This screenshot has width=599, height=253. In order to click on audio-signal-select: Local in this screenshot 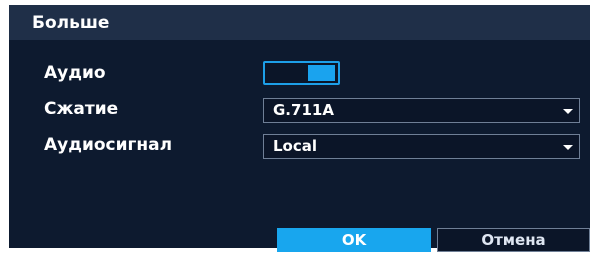, I will do `click(421, 146)`.